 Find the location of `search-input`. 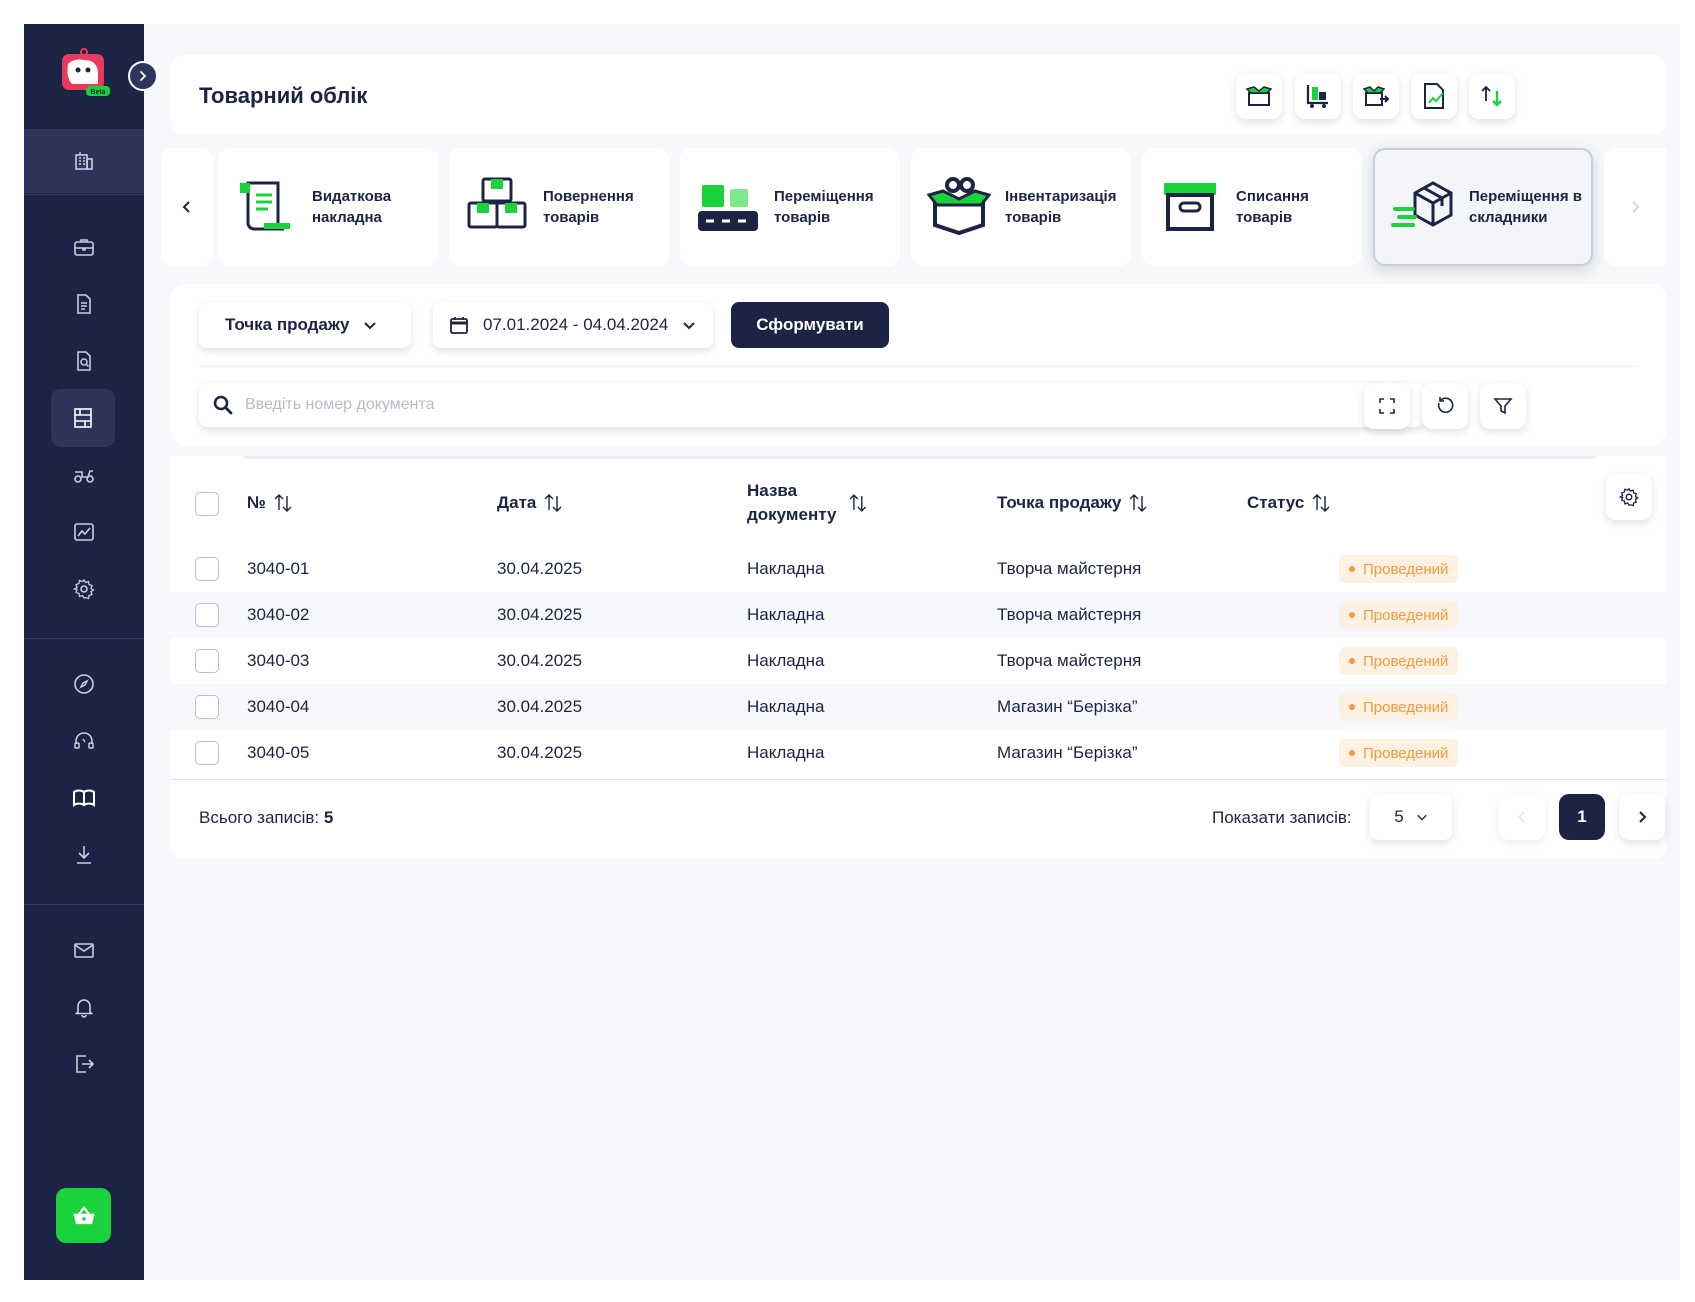

search-input is located at coordinates (795, 405).